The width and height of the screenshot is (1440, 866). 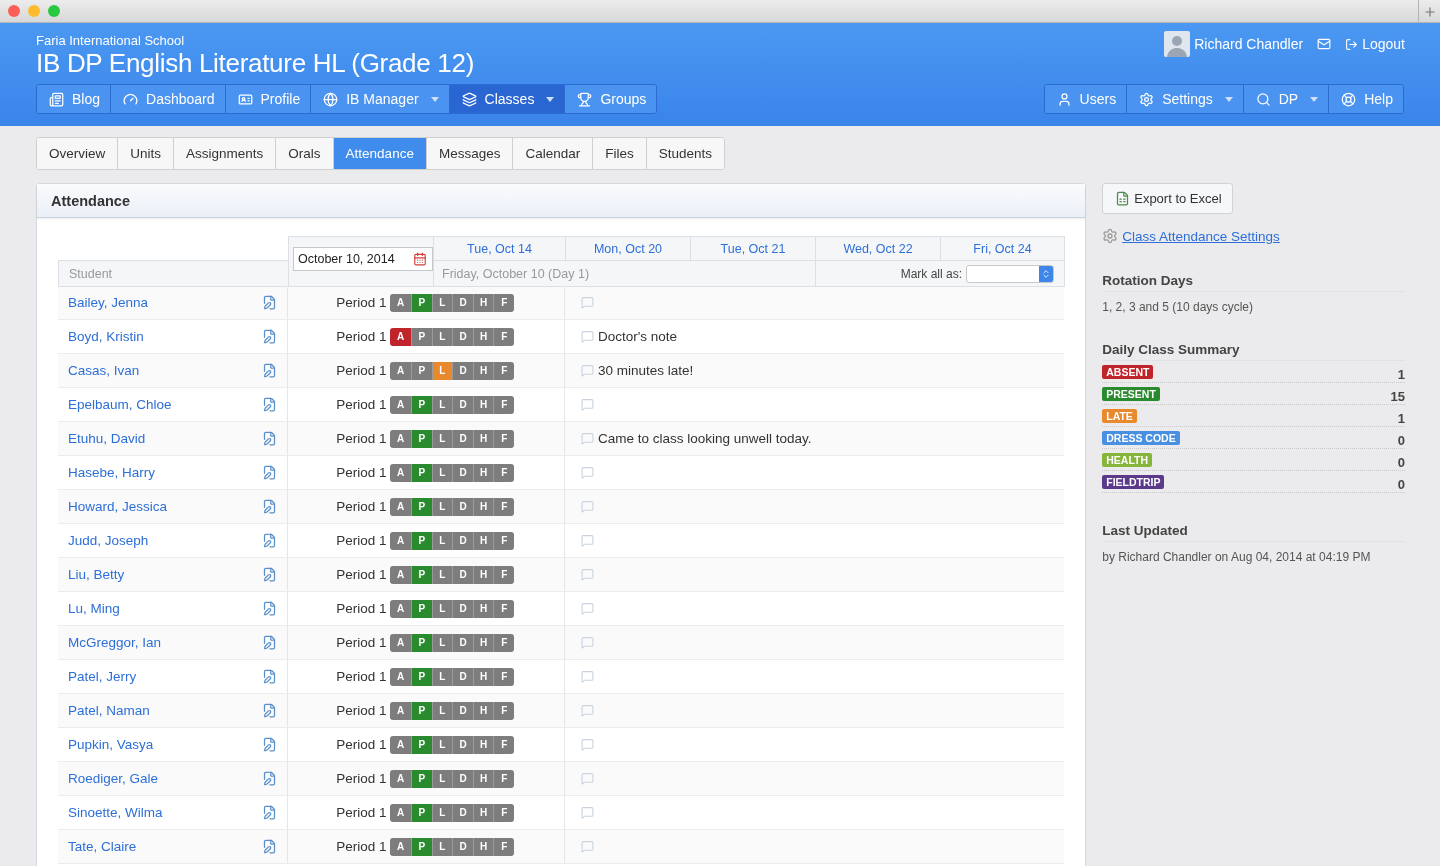 I want to click on student-link: Patel, Naman, so click(x=109, y=710).